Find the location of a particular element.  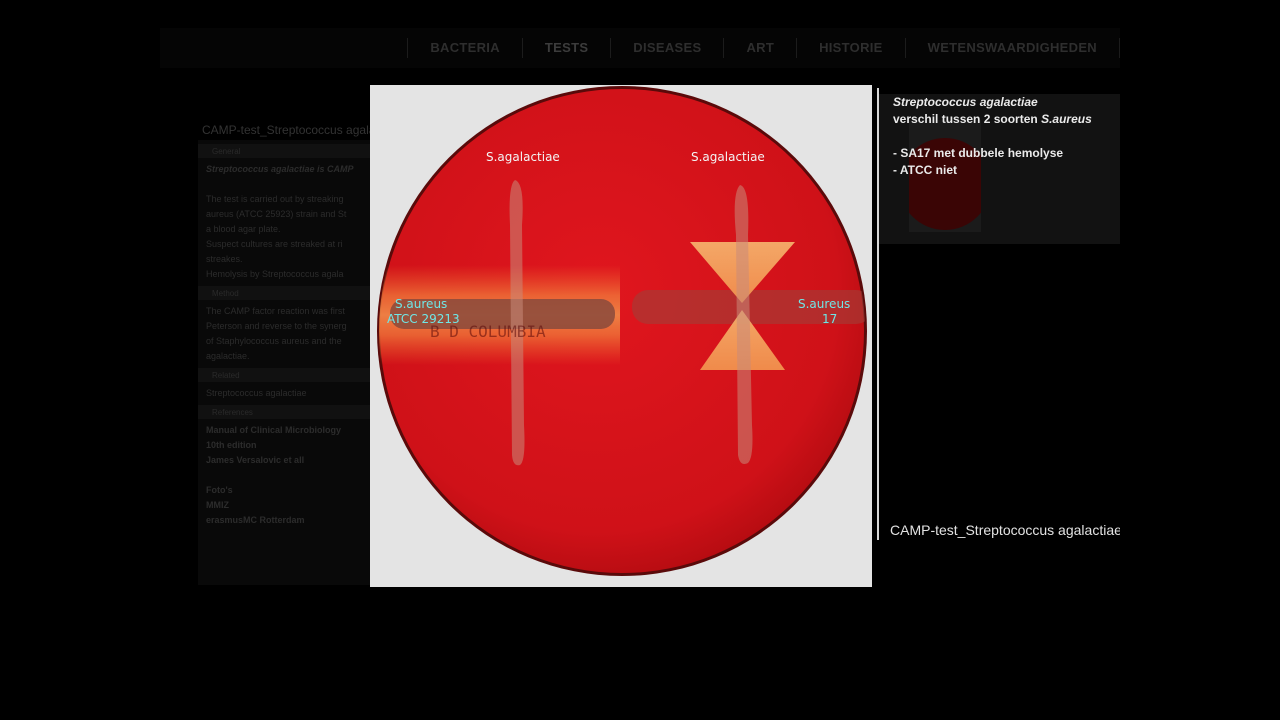

caption-subtitle: verschil tussen 2 soorten S.aureus is located at coordinates (992, 119).